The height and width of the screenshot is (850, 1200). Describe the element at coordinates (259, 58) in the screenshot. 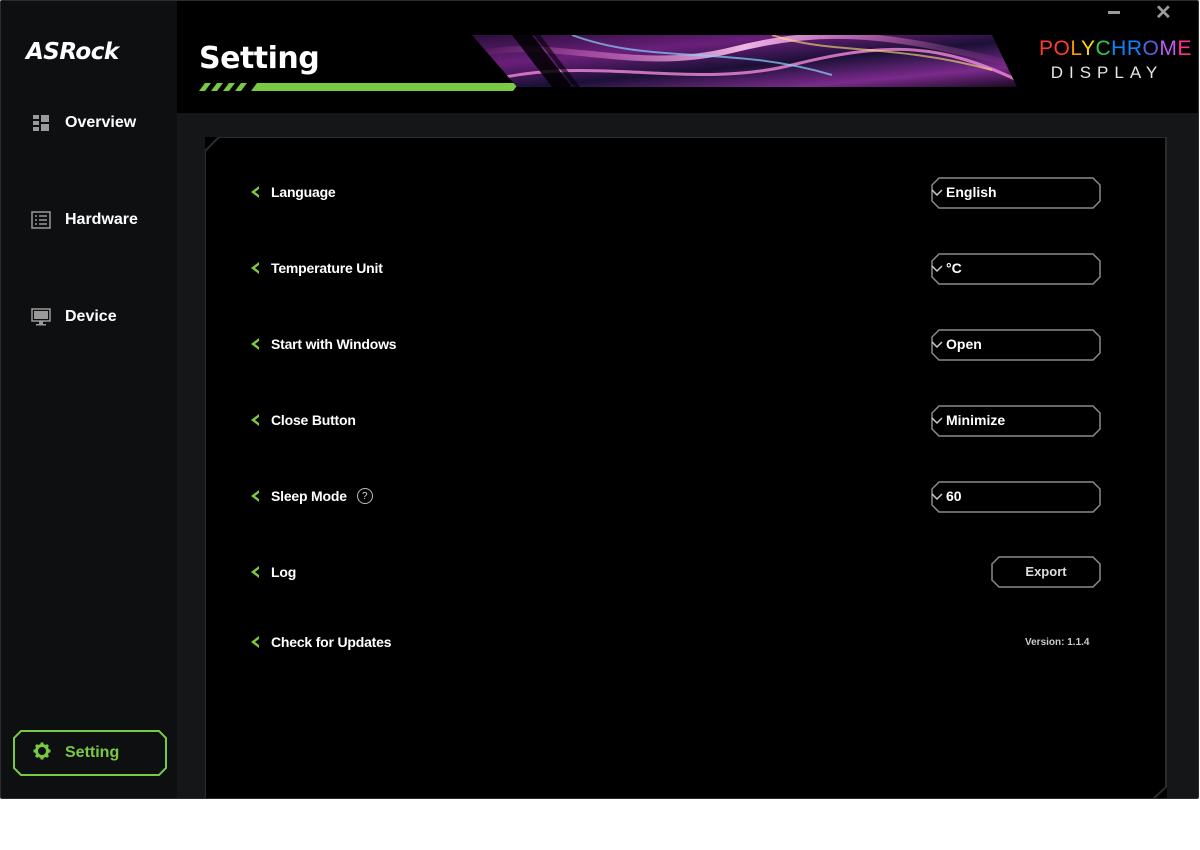

I see `page-title: Setting` at that location.